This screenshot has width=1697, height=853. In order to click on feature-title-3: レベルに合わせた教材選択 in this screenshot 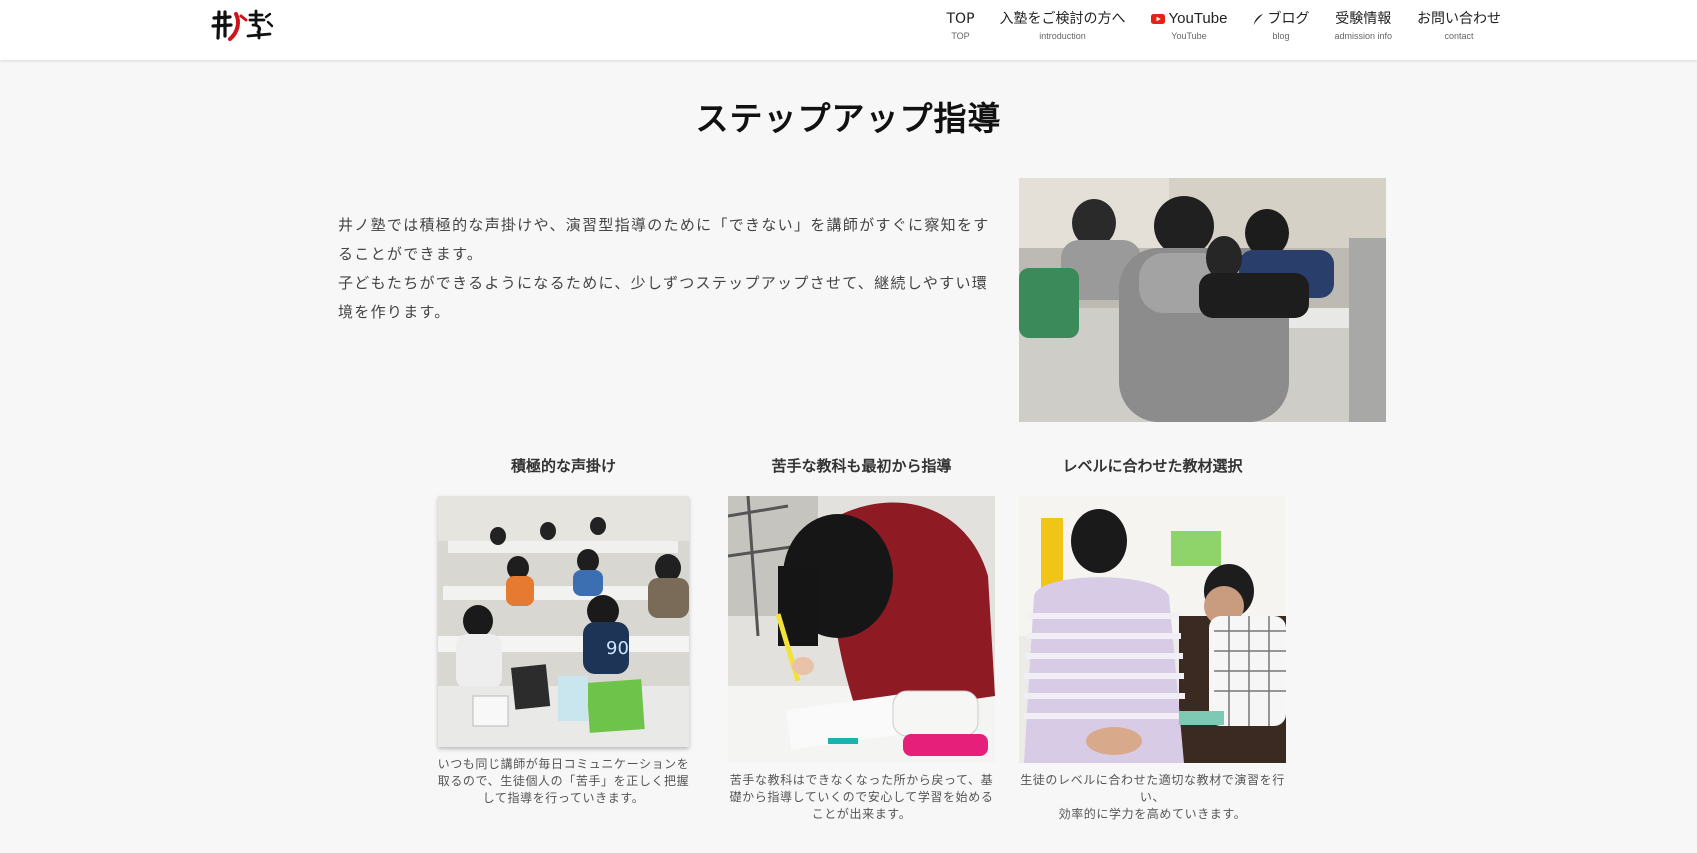, I will do `click(1152, 466)`.